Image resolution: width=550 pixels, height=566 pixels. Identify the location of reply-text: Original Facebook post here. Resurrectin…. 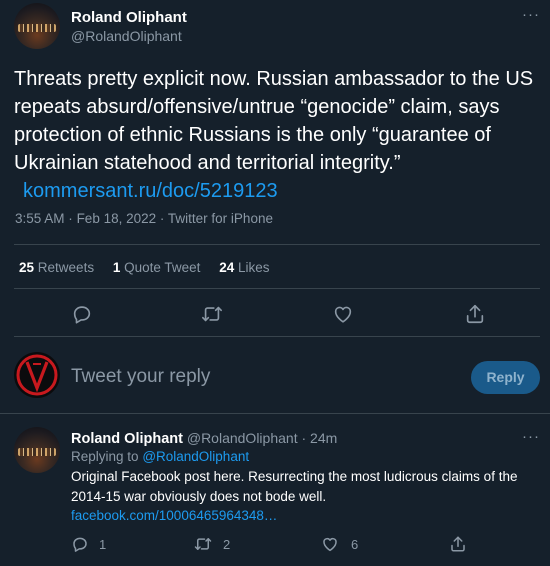
(306, 496).